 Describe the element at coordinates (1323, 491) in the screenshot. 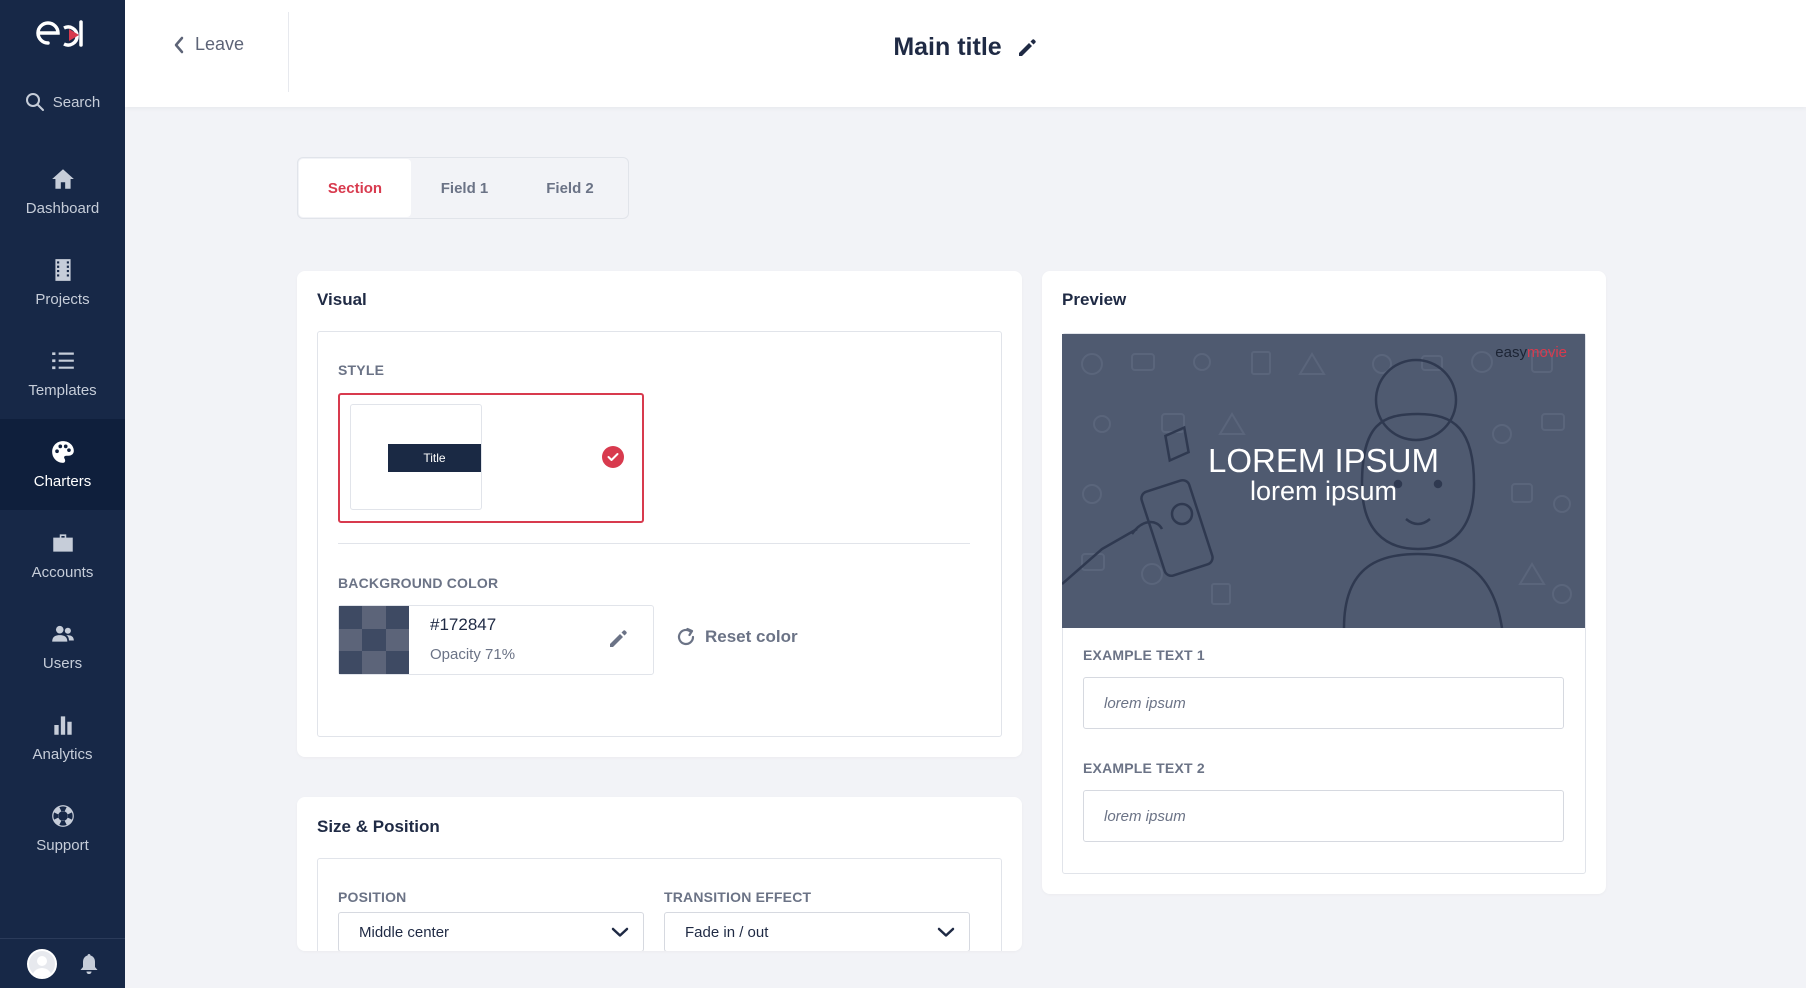

I see `preview-image-subtitle: lorem ipsum` at that location.